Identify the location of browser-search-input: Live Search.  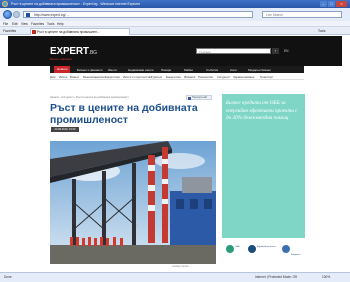
(302, 14).